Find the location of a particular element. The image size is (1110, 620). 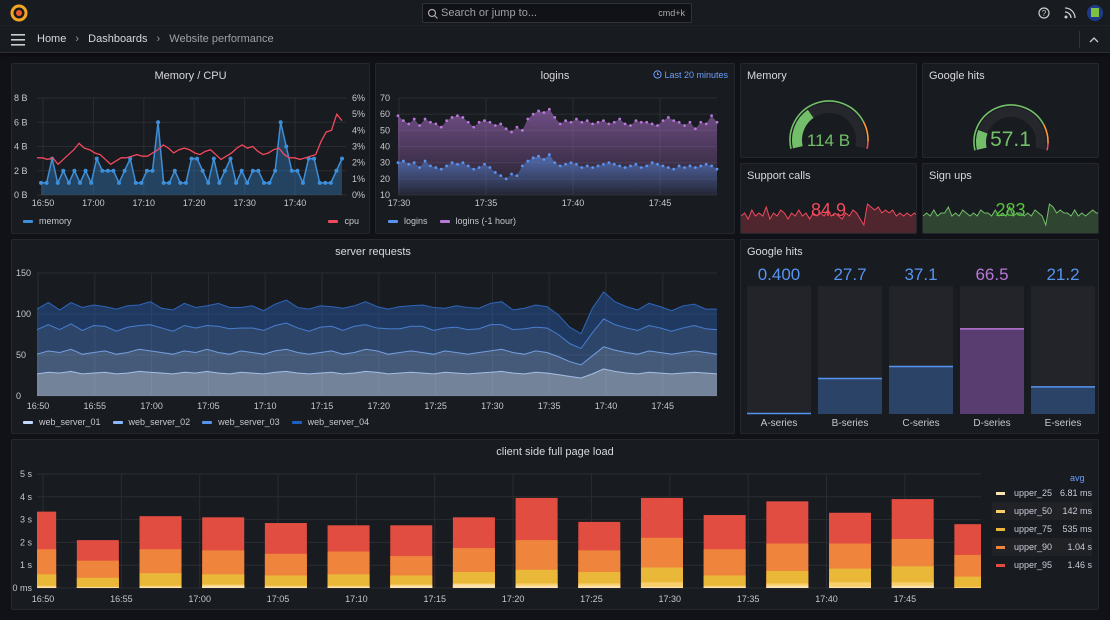

x-tick: 17:30 is located at coordinates (670, 599).